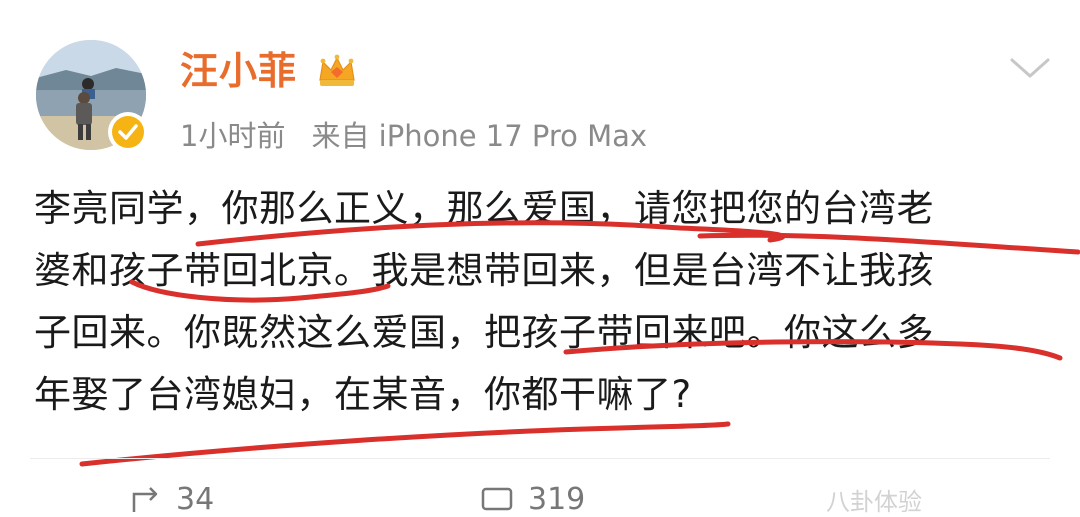 The height and width of the screenshot is (517, 1080). I want to click on content-line: 李亮同学，你那么正义，那么爱国，请您把您的台湾老, so click(484, 208).